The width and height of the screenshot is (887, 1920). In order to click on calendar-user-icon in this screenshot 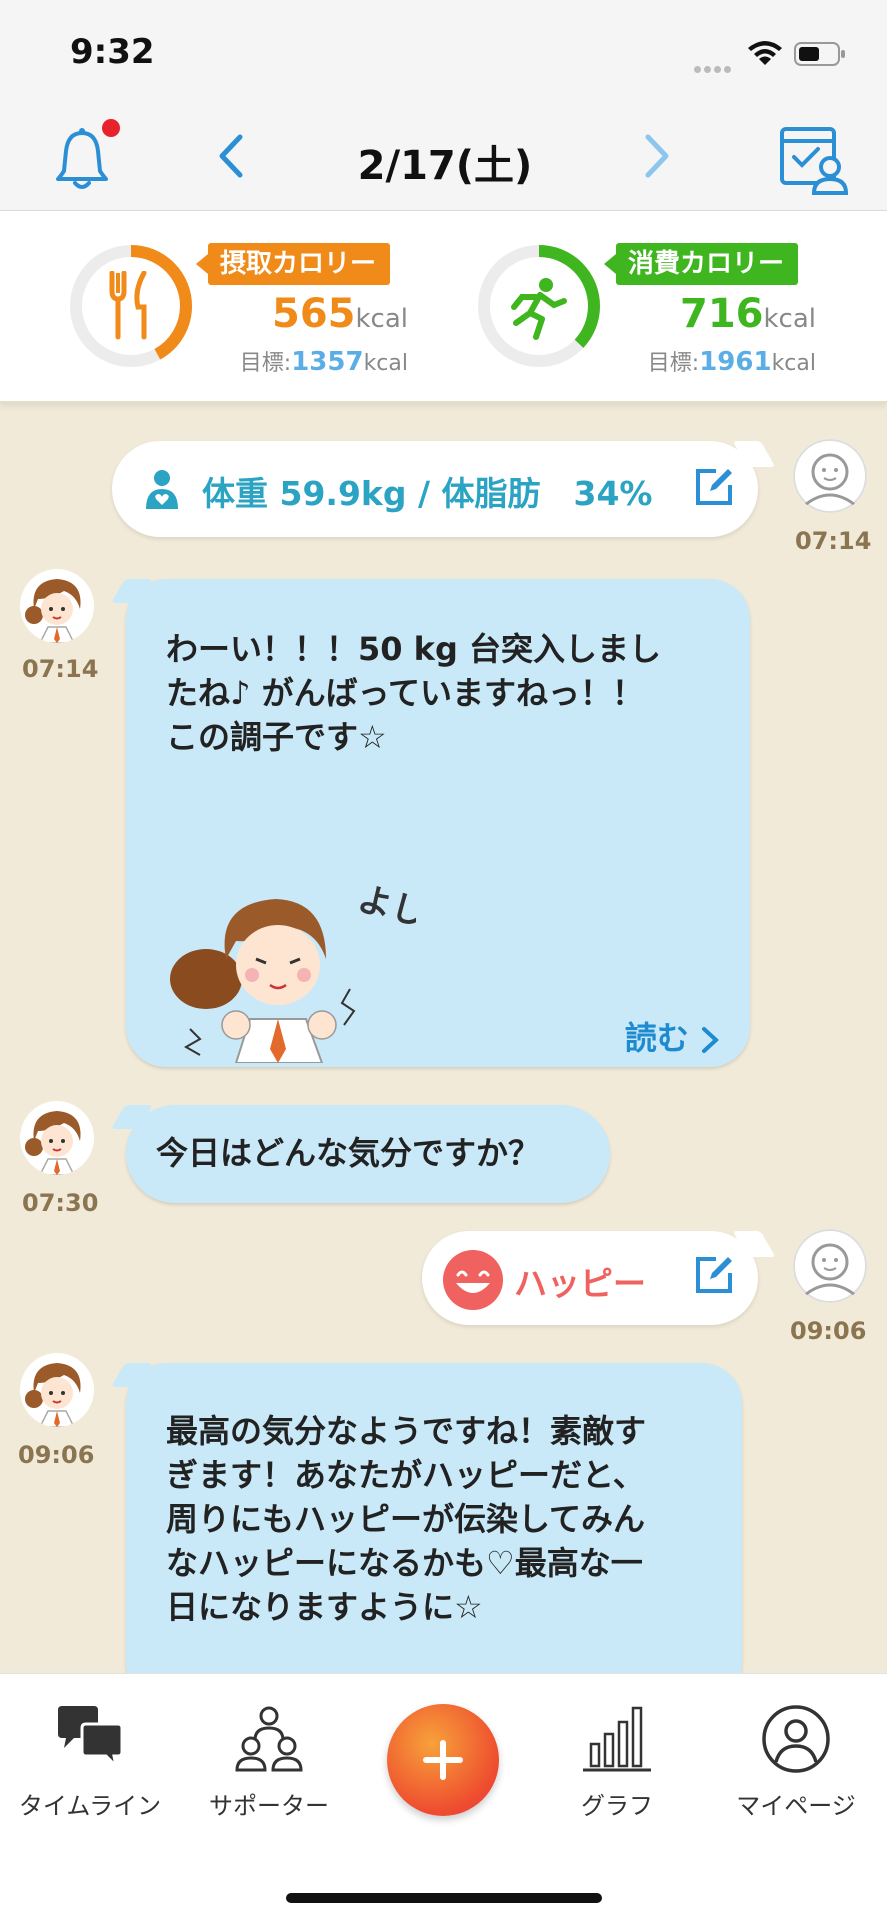, I will do `click(814, 158)`.